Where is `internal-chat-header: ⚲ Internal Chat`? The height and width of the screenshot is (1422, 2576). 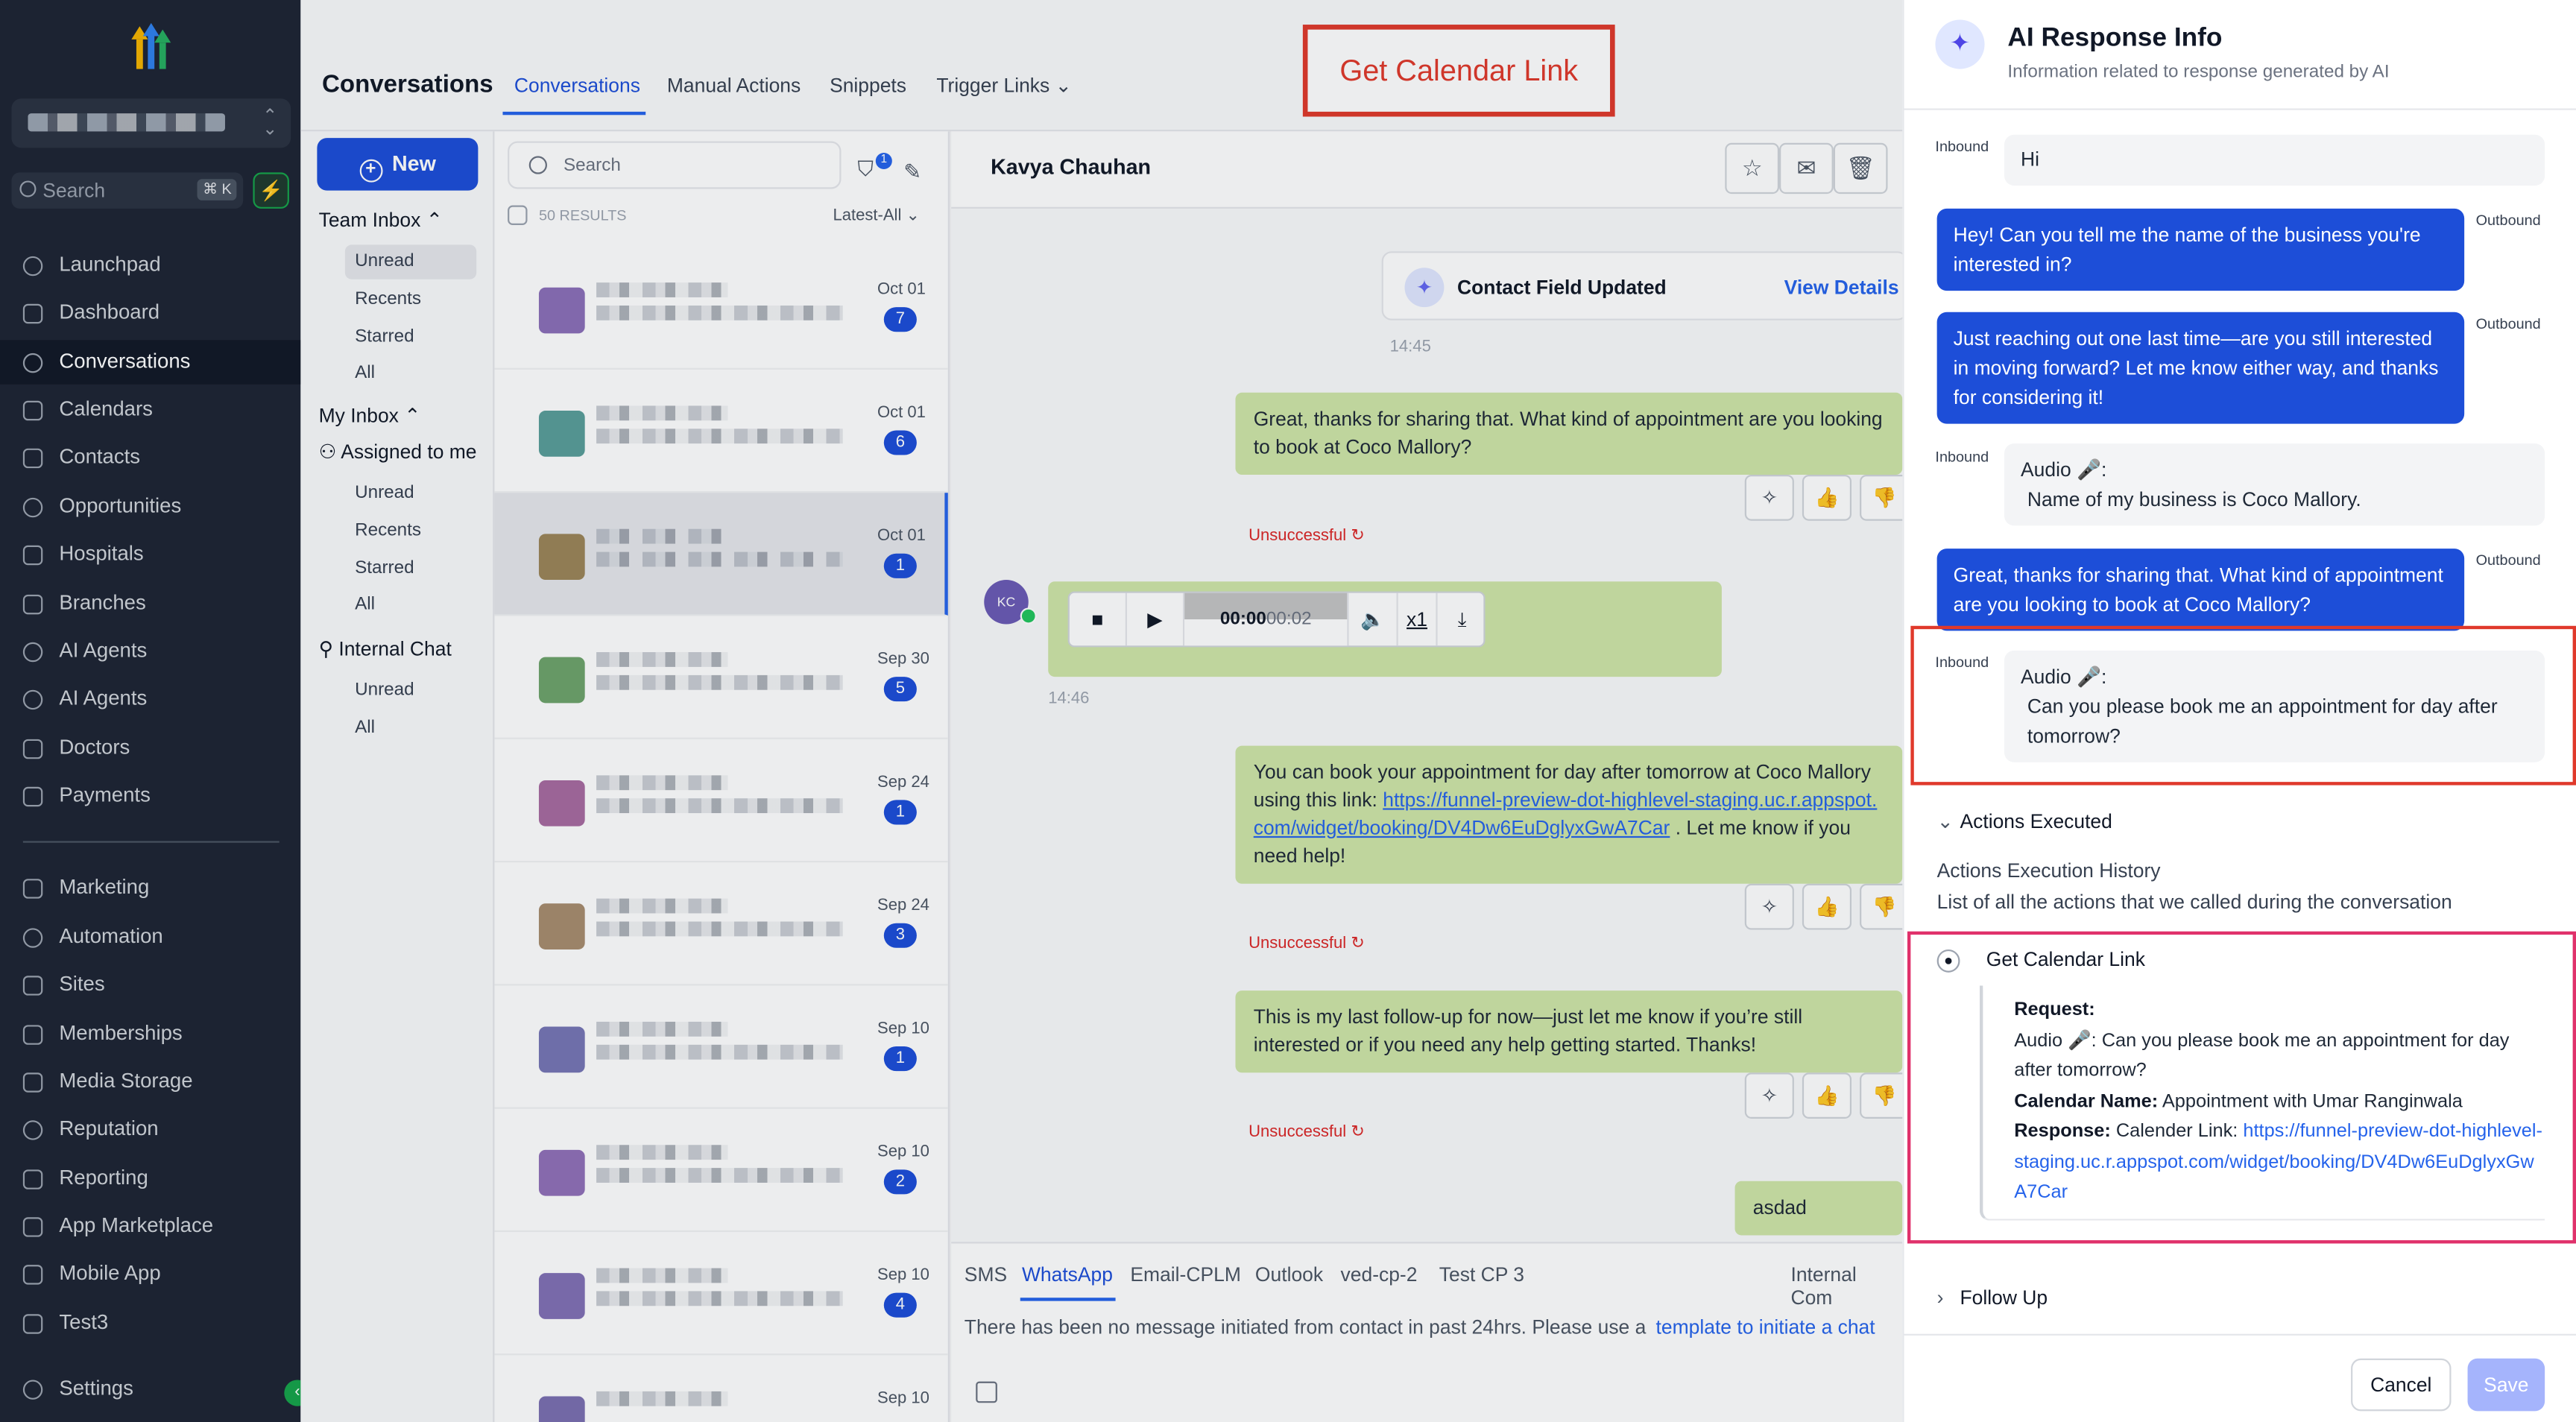
internal-chat-header: ⚲ Internal Chat is located at coordinates (385, 648).